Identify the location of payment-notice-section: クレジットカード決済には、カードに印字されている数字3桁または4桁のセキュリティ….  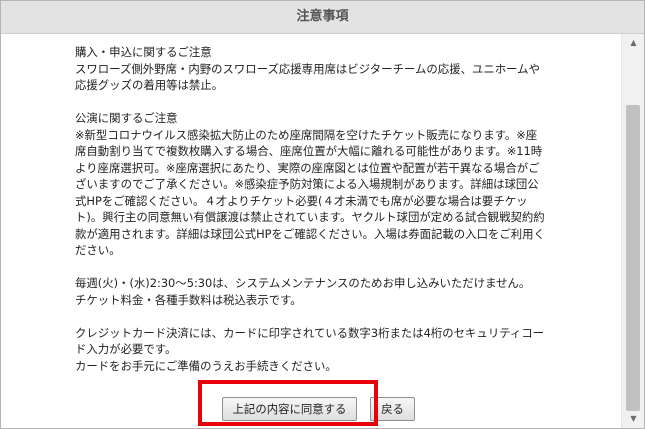
(340, 350).